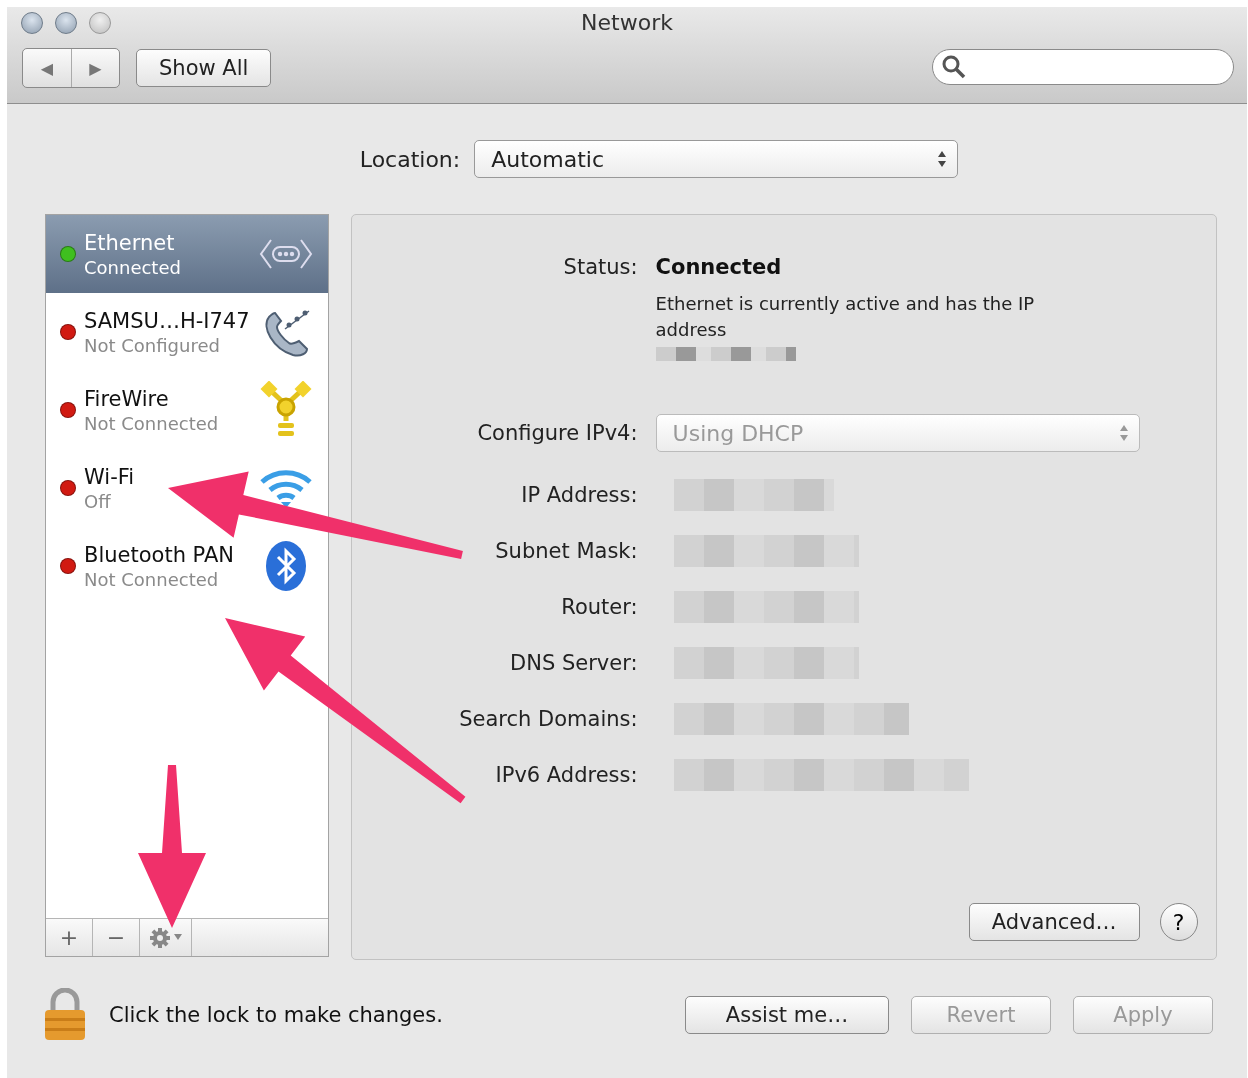 This screenshot has height=1078, width=1248. I want to click on zoom-button, so click(100, 23).